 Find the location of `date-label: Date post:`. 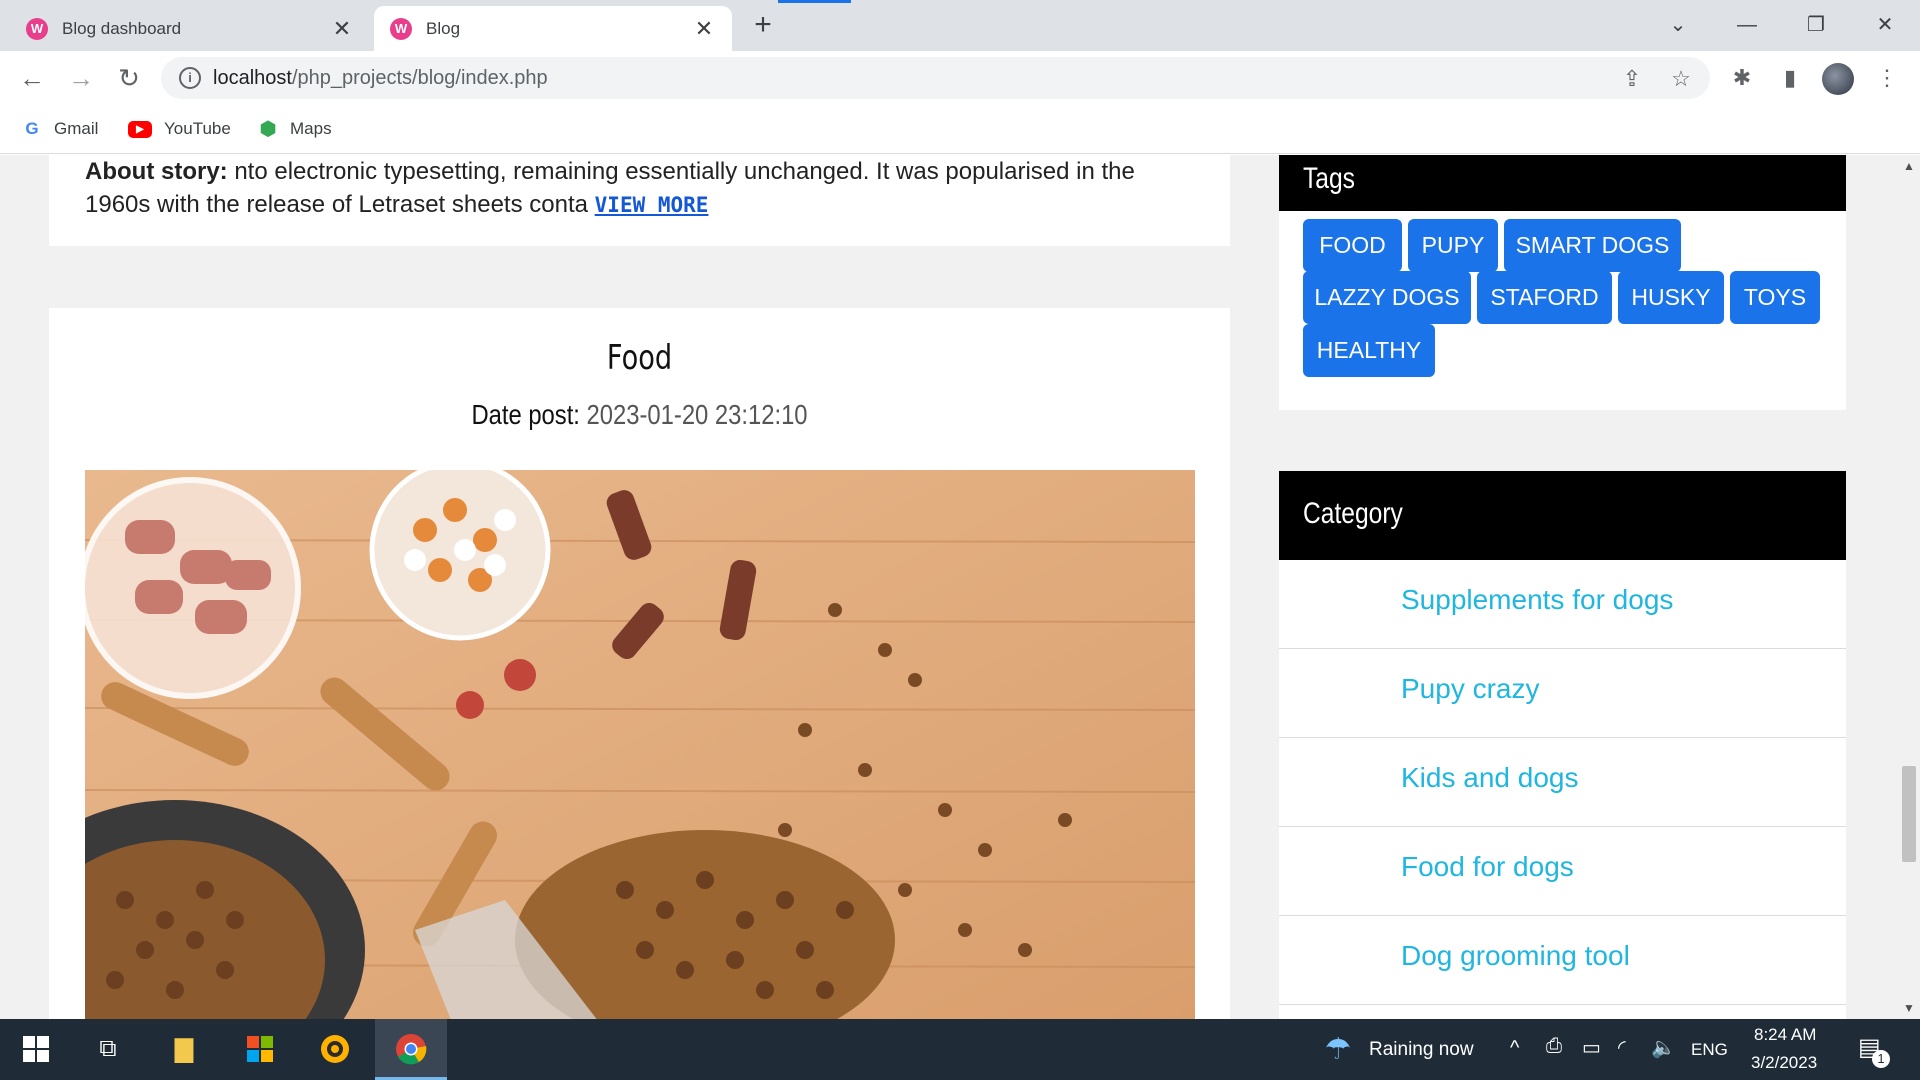

date-label: Date post: is located at coordinates (525, 414).